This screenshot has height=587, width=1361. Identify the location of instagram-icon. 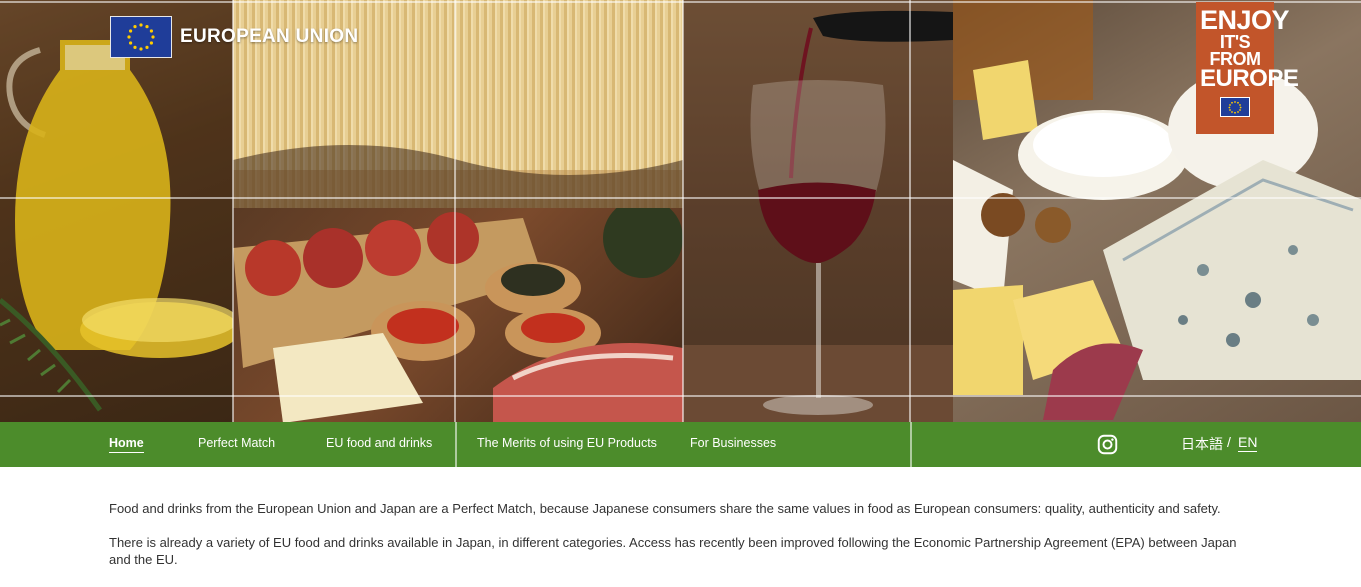
(1107, 444).